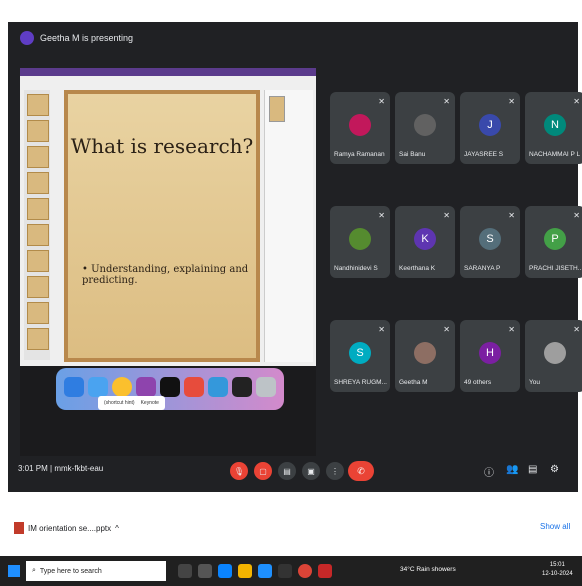 This screenshot has width=582, height=586. I want to click on safari-icon, so click(98, 387).